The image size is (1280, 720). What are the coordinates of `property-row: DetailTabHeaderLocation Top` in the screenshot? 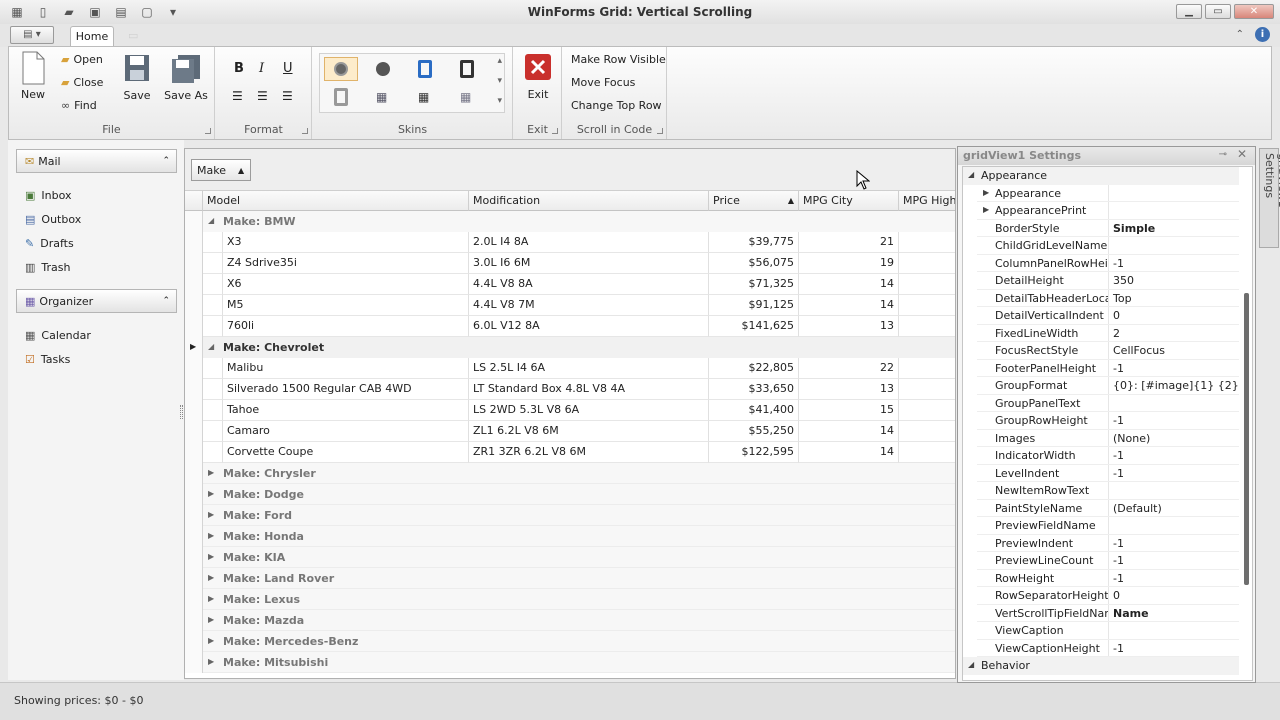 It's located at (1101, 298).